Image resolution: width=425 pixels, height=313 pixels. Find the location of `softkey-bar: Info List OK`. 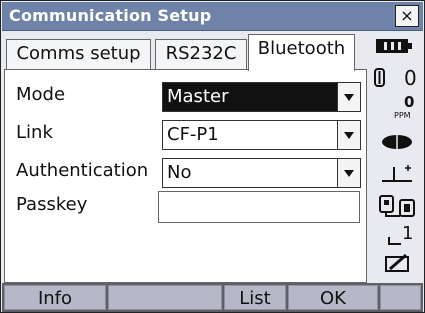

softkey-bar: Info List OK is located at coordinates (212, 297).